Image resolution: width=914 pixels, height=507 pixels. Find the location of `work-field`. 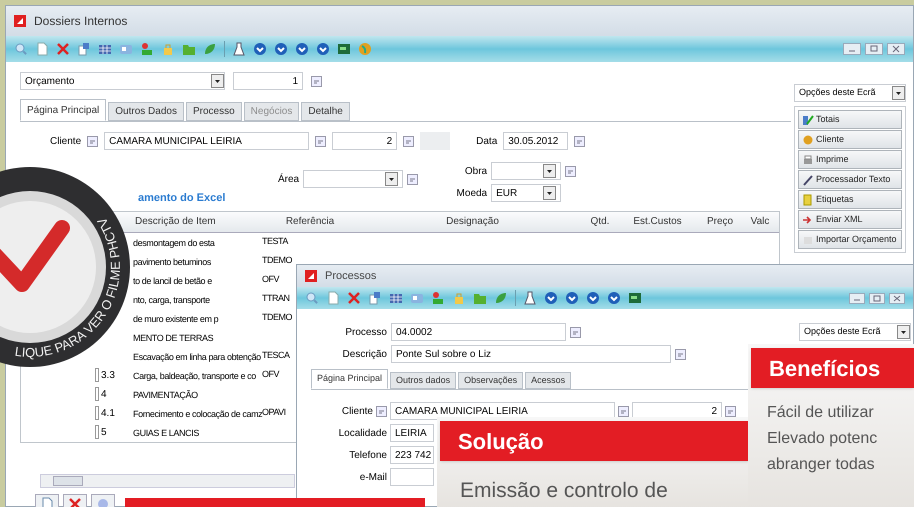

work-field is located at coordinates (526, 171).